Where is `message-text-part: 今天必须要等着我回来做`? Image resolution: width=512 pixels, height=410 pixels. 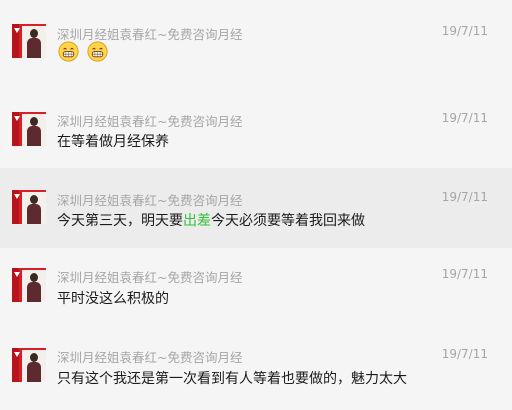
message-text-part: 今天必须要等着我回来做 is located at coordinates (288, 221).